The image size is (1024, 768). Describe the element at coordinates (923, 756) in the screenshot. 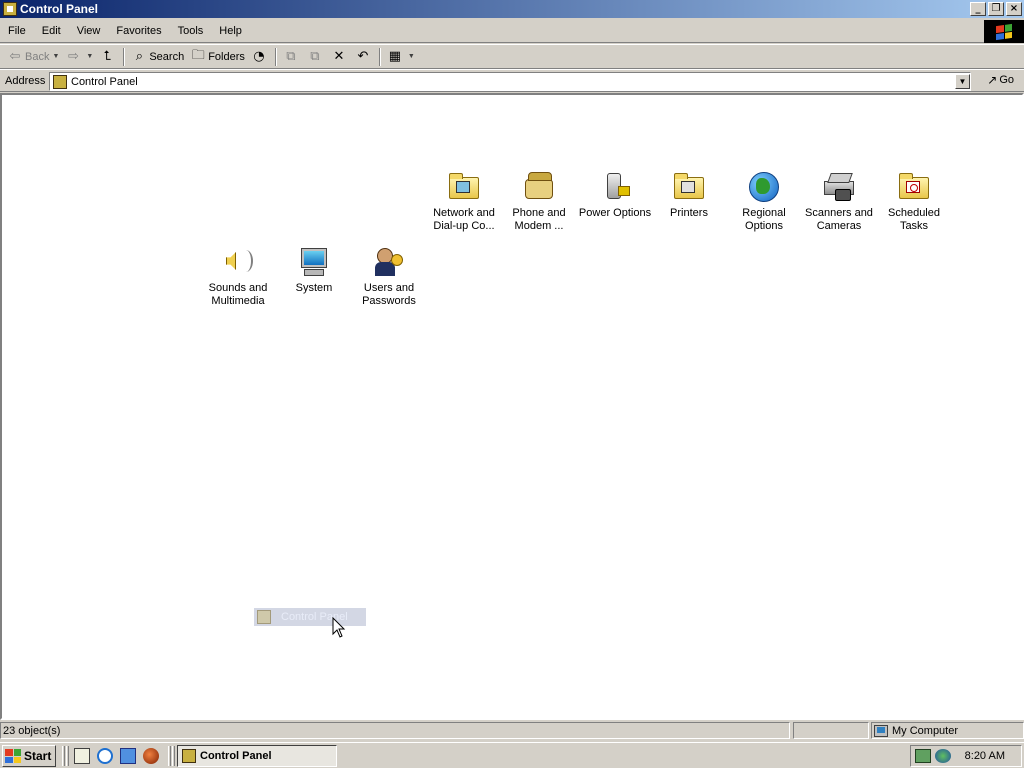

I see `network-tray-icon` at that location.